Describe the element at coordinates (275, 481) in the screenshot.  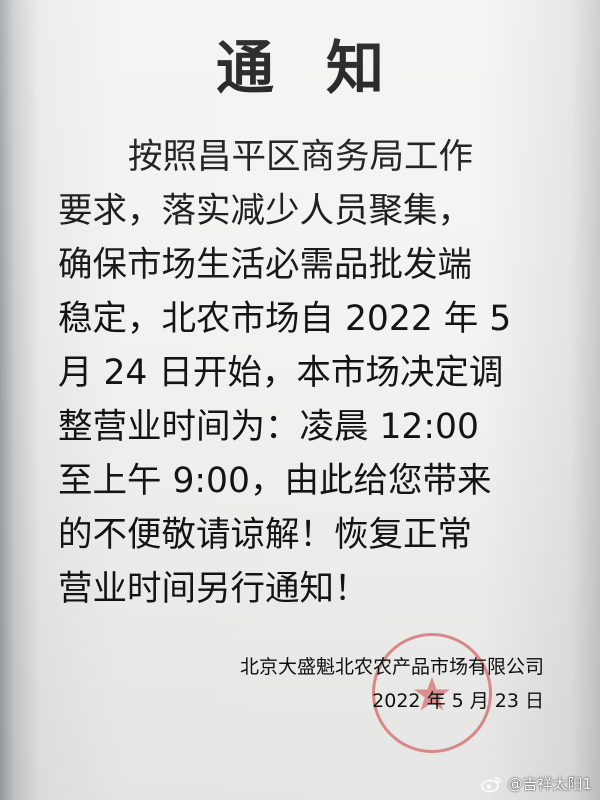
I see `body-line: 至上午 9:00，由此给您带来` at that location.